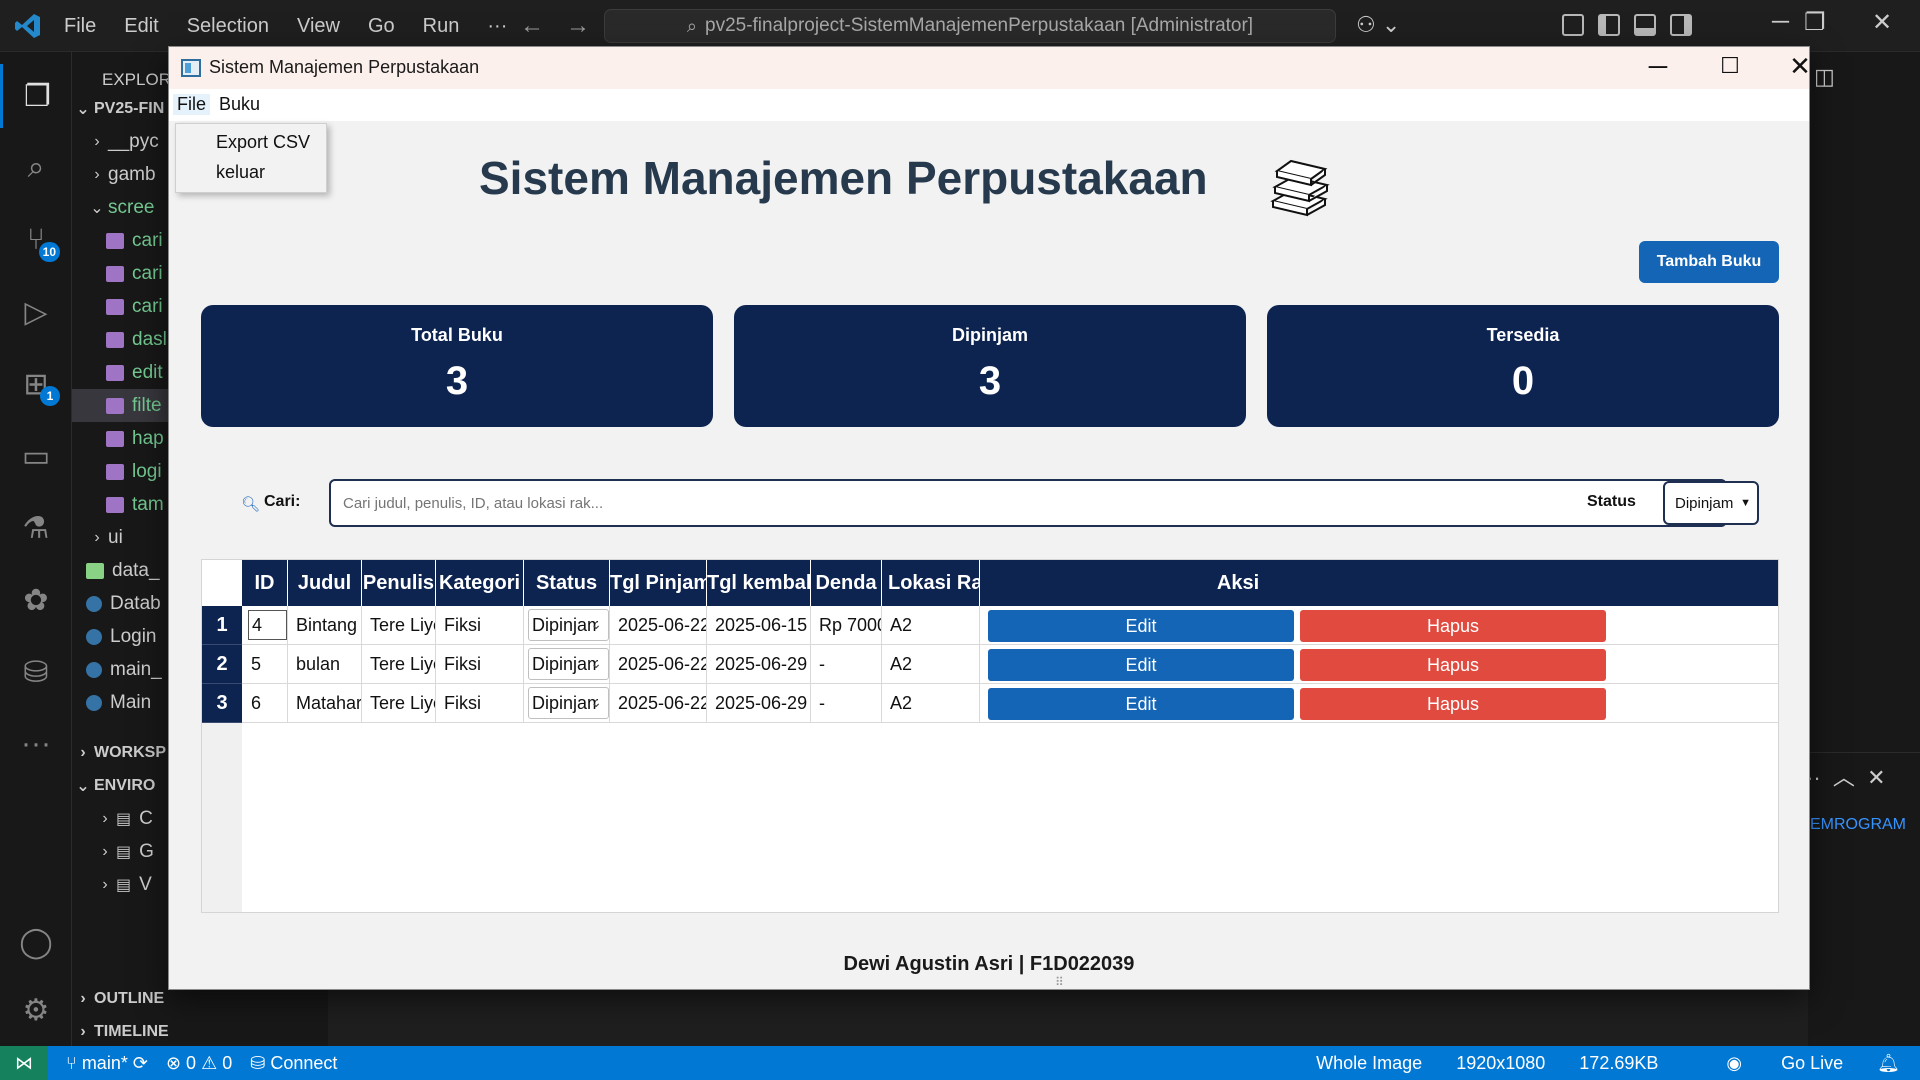  Describe the element at coordinates (1888, 1063) in the screenshot. I see `notifications-icon: 🔔︎` at that location.